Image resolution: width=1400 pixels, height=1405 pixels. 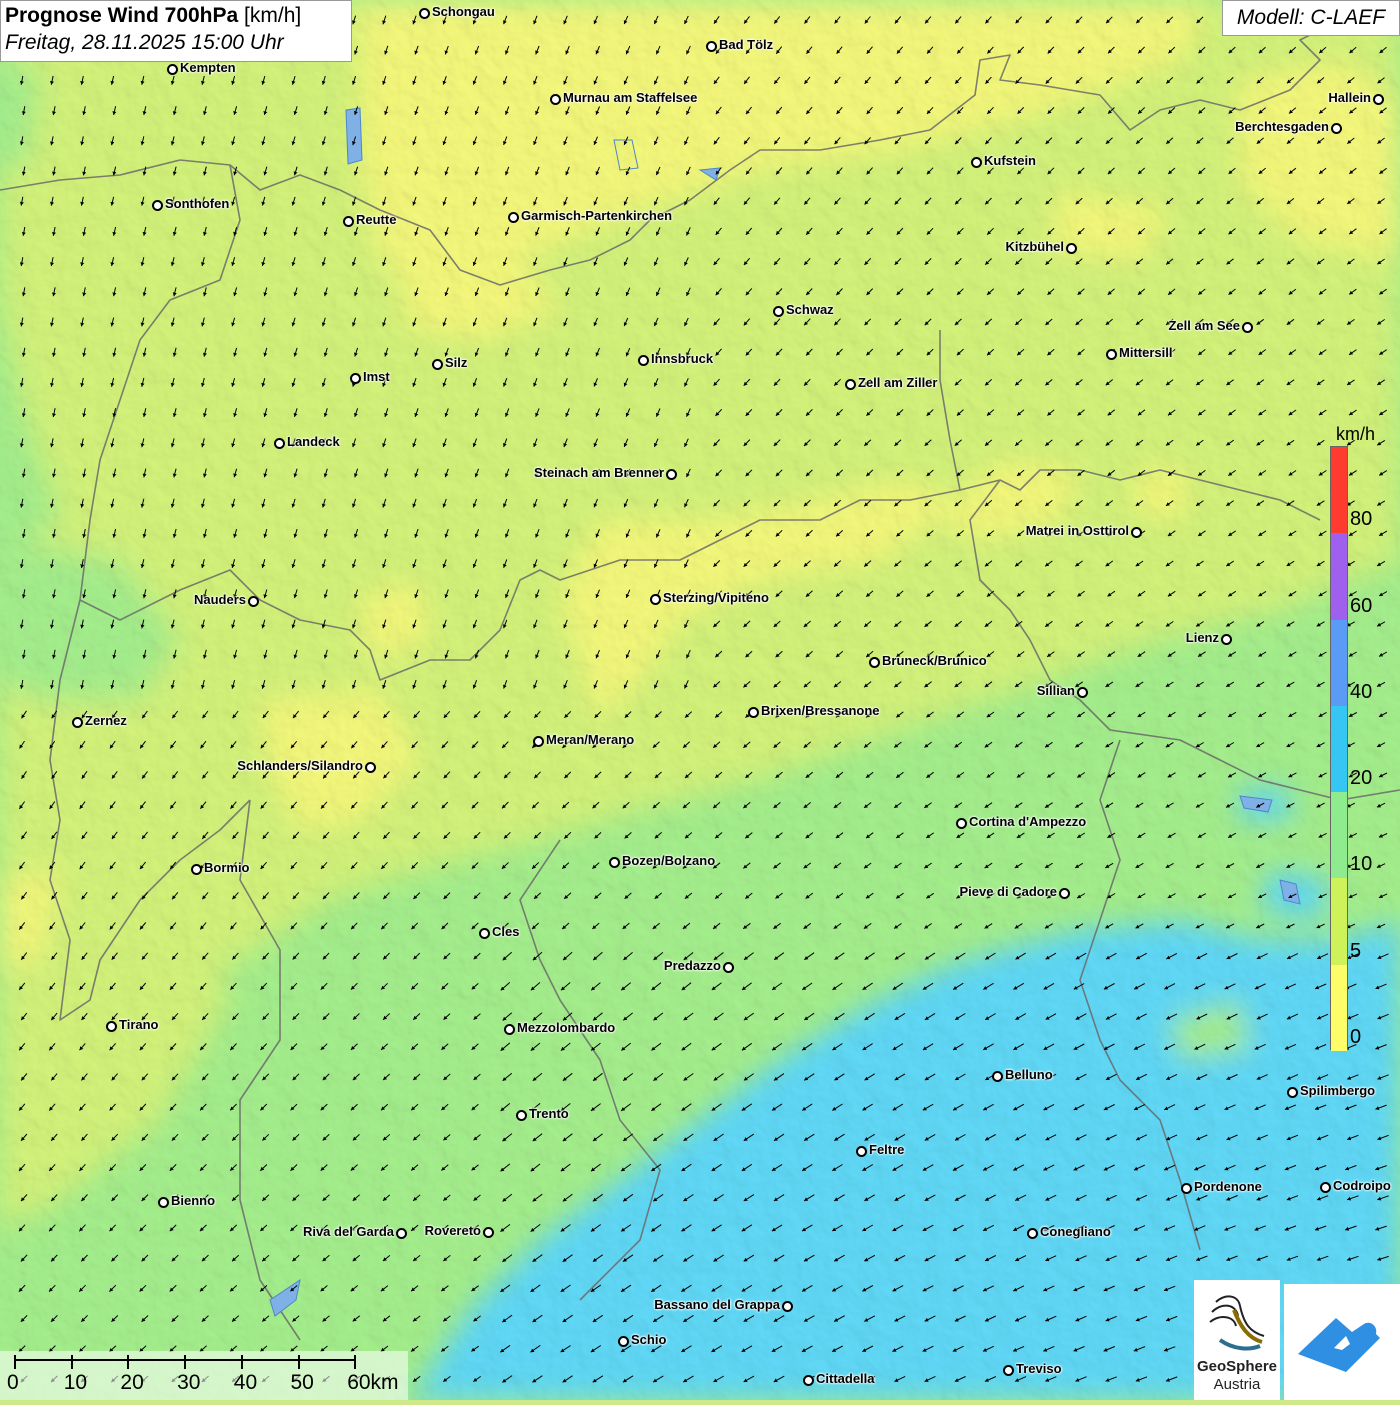 I want to click on color-legend: km/h 80 60 40 20 10 5 0, so click(x=1364, y=740).